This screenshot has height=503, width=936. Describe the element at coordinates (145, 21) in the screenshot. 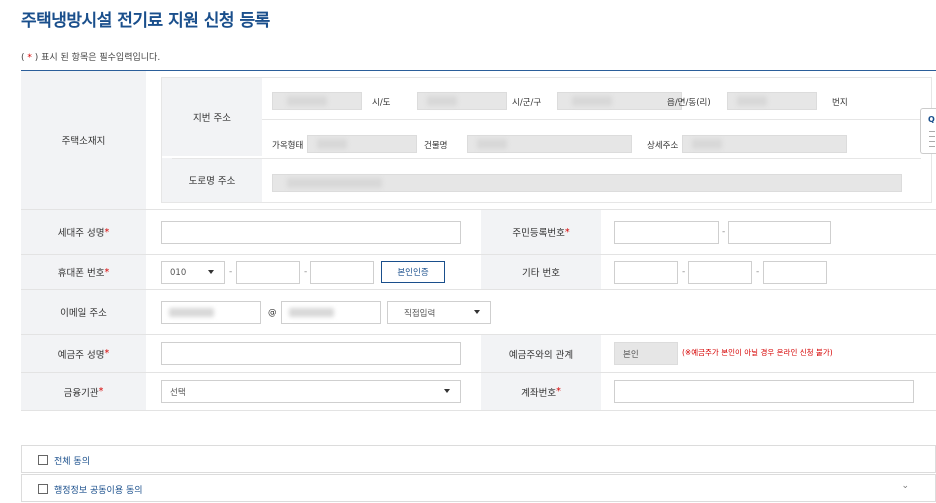

I see `page-title: 주택냉방시설 전기료 지원 신청 등록` at that location.